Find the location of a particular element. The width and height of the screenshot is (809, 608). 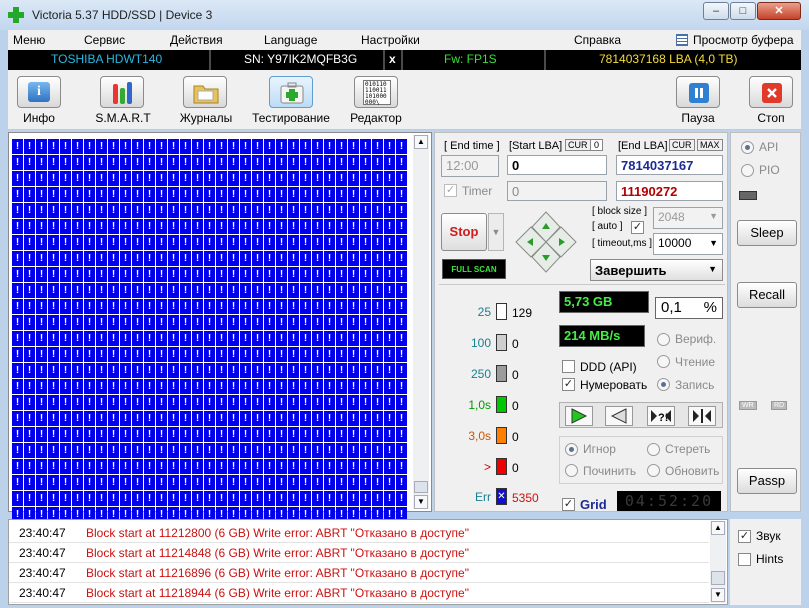

hints-checkbox is located at coordinates (744, 559).